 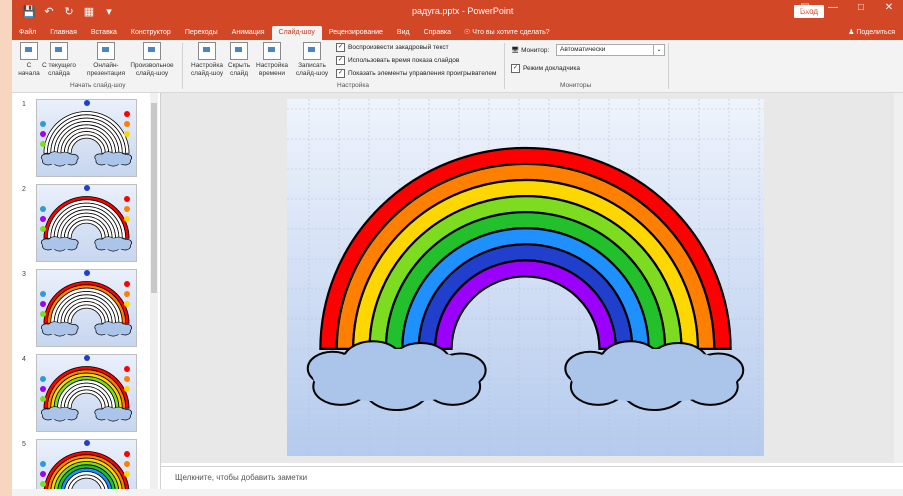 What do you see at coordinates (29, 60) in the screenshot?
I see `from-start-button: С начала` at bounding box center [29, 60].